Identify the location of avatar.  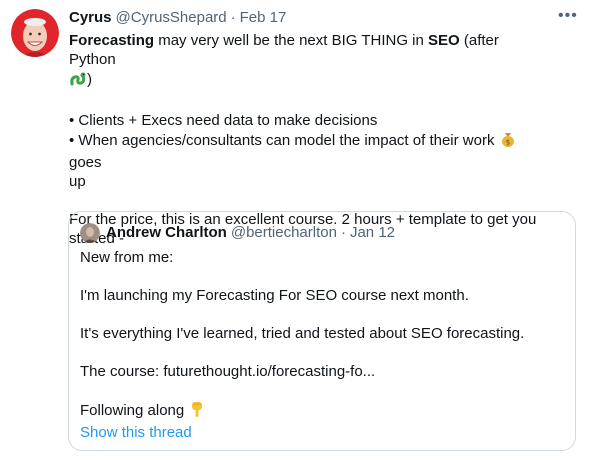
(35, 33).